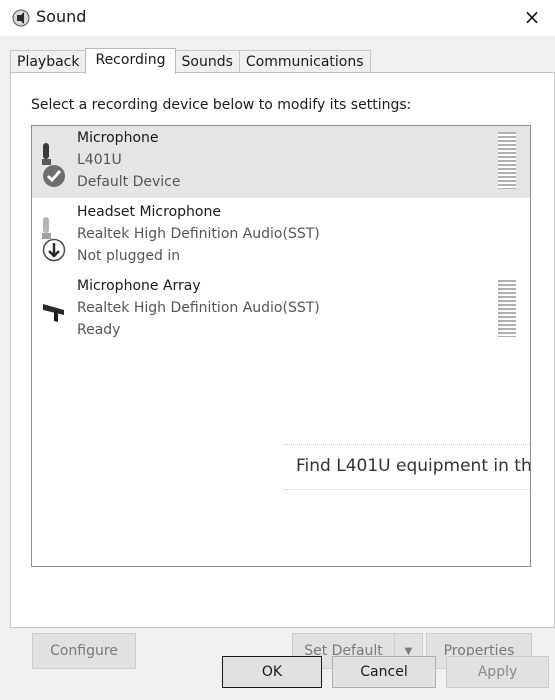  I want to click on device-status: Ready, so click(99, 330).